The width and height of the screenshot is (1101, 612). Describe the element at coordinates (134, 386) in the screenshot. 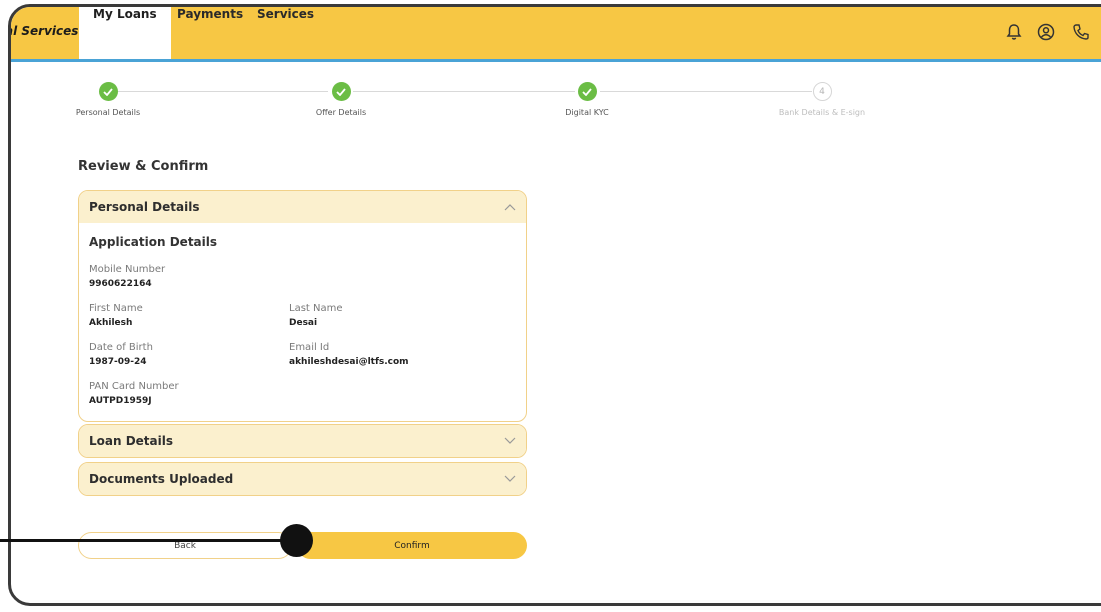

I see `pan-card-label: PAN Card Number` at that location.